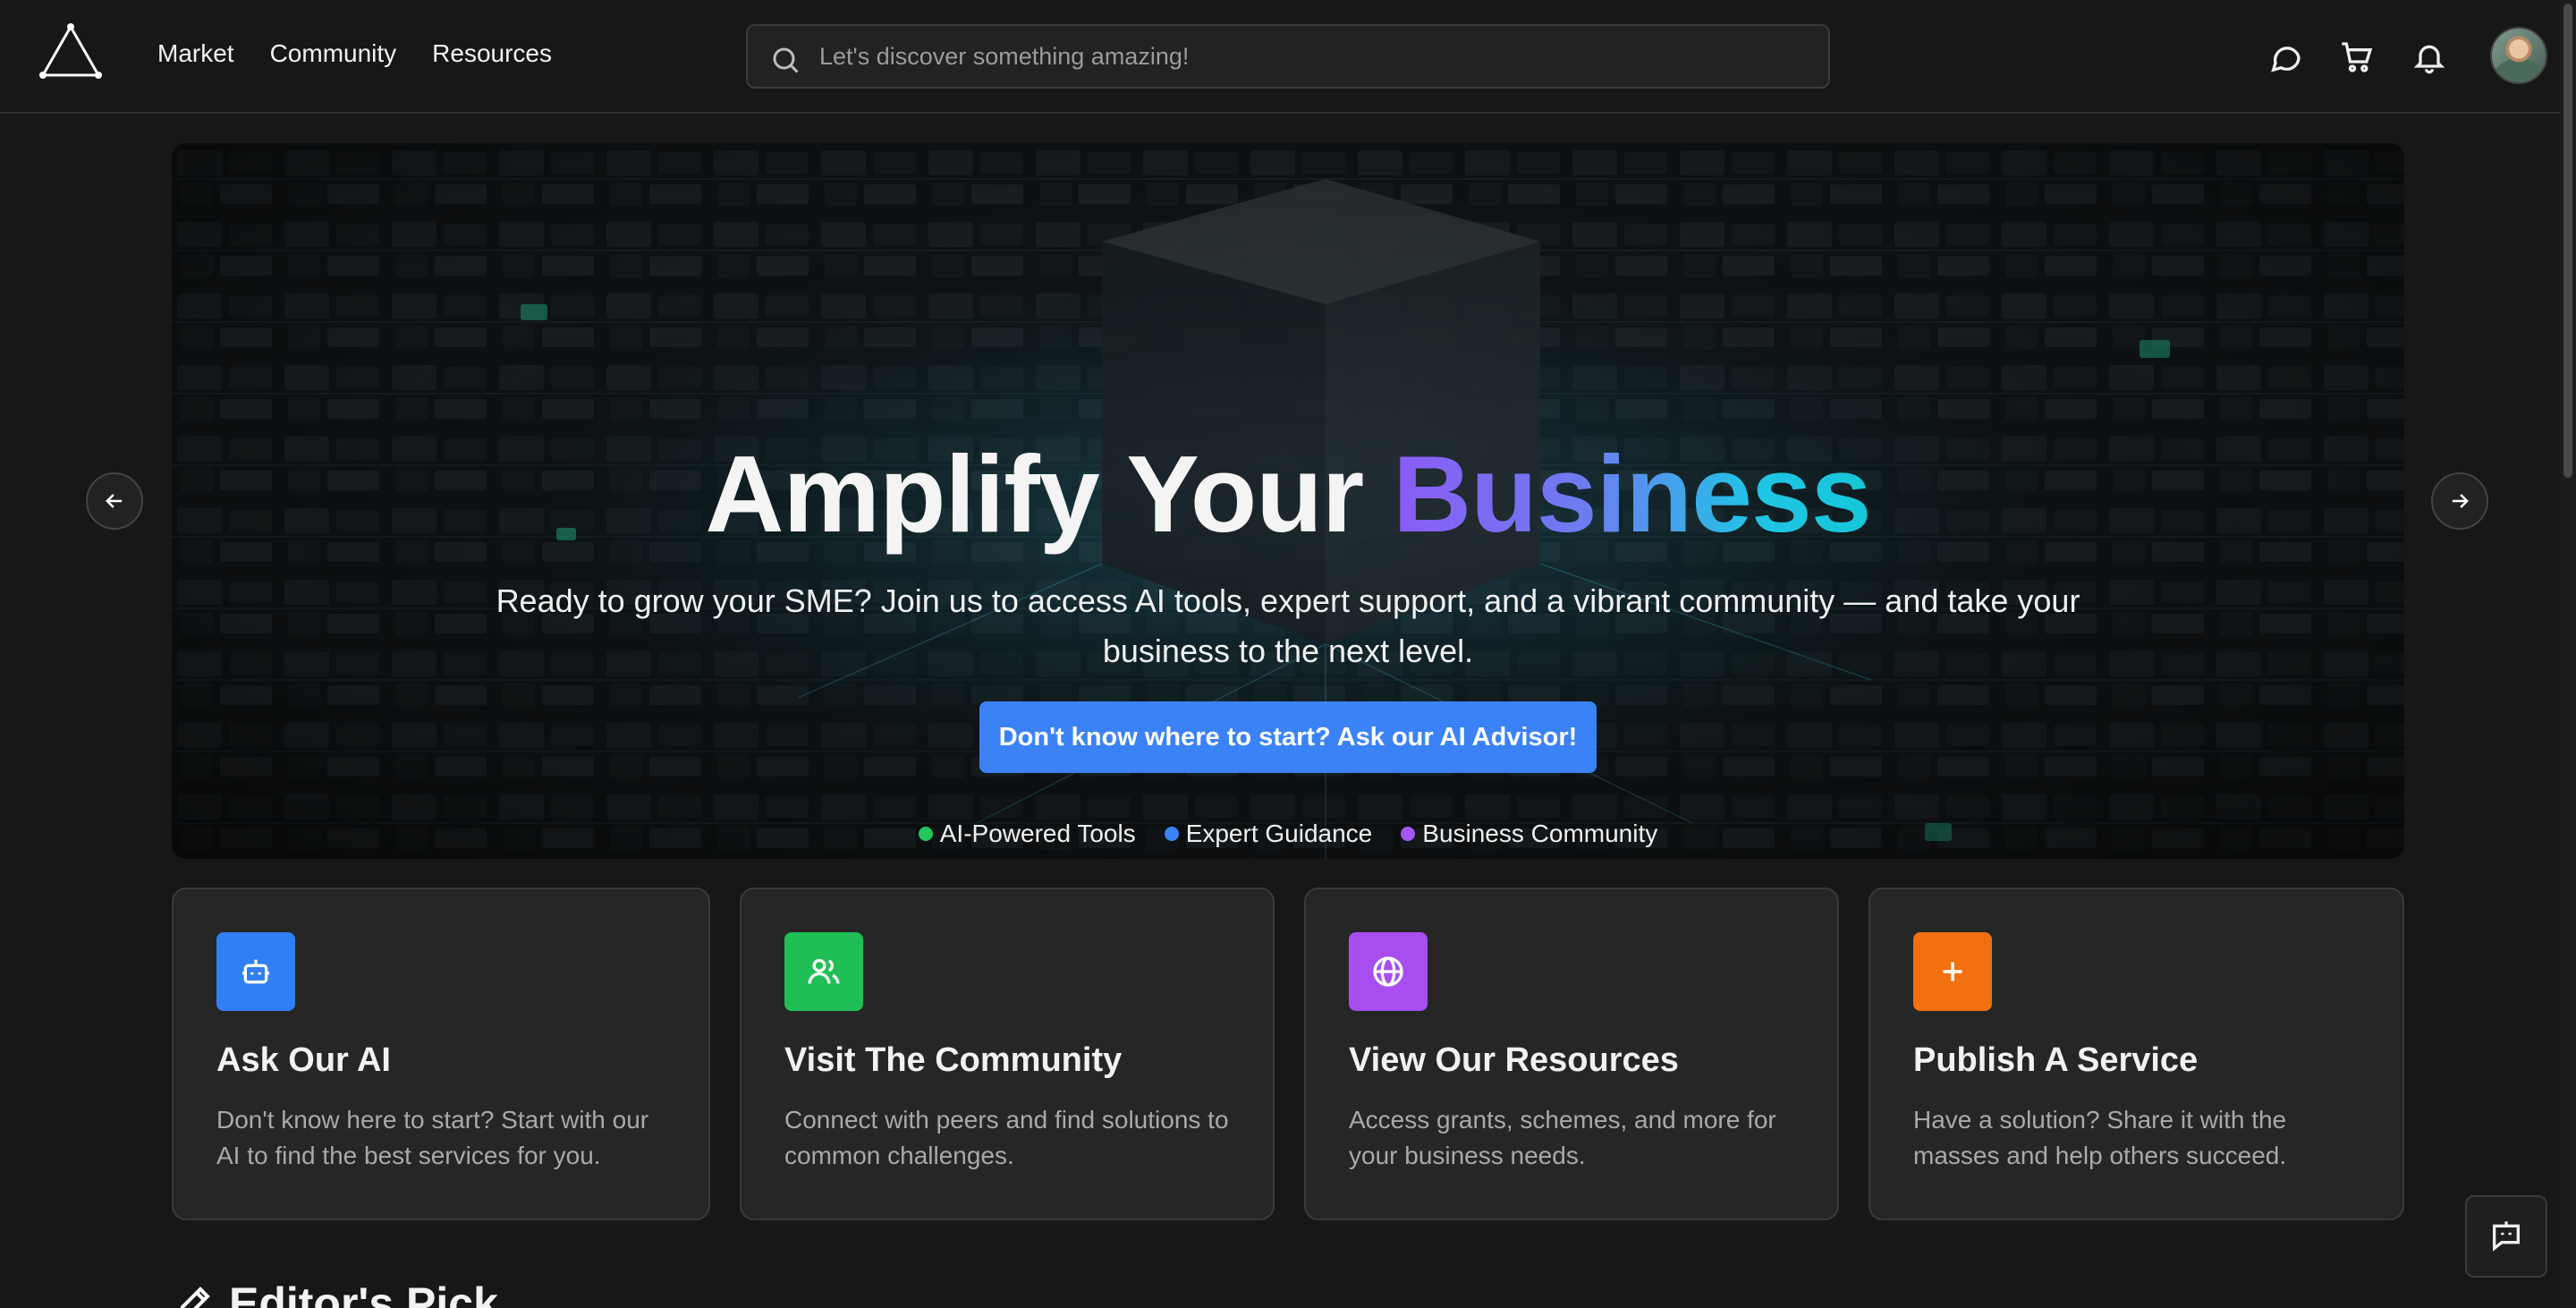 Image resolution: width=2576 pixels, height=1308 pixels. Describe the element at coordinates (953, 1060) in the screenshot. I see `card-title: Visit The Community` at that location.